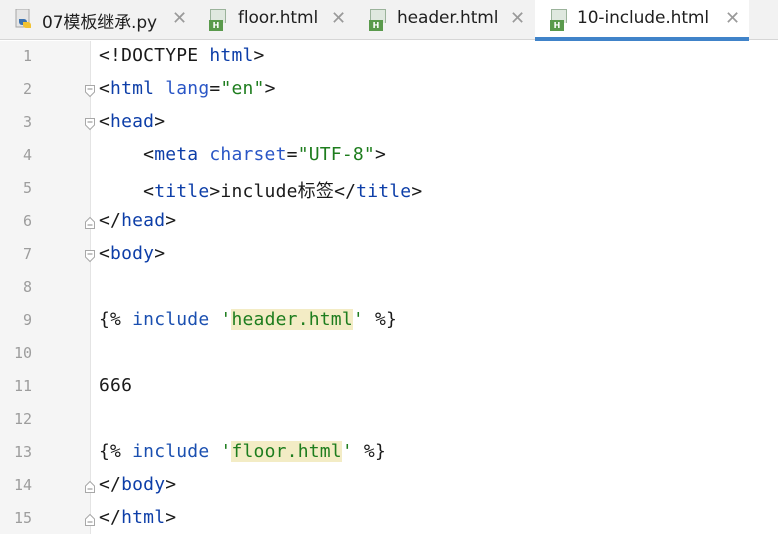 This screenshot has width=778, height=534. I want to click on code-token: header.html, so click(292, 319).